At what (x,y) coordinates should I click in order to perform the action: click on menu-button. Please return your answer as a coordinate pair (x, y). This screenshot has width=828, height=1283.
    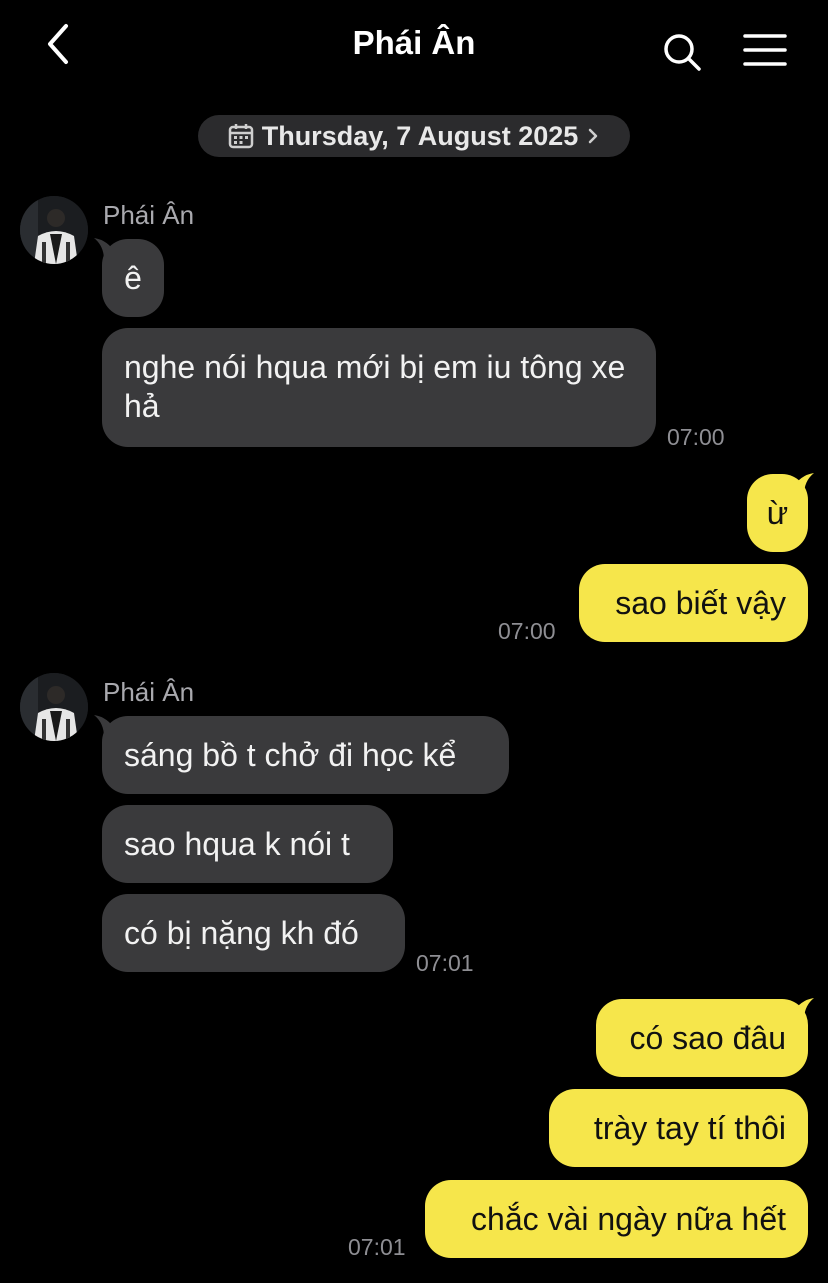
    Looking at the image, I should click on (765, 50).